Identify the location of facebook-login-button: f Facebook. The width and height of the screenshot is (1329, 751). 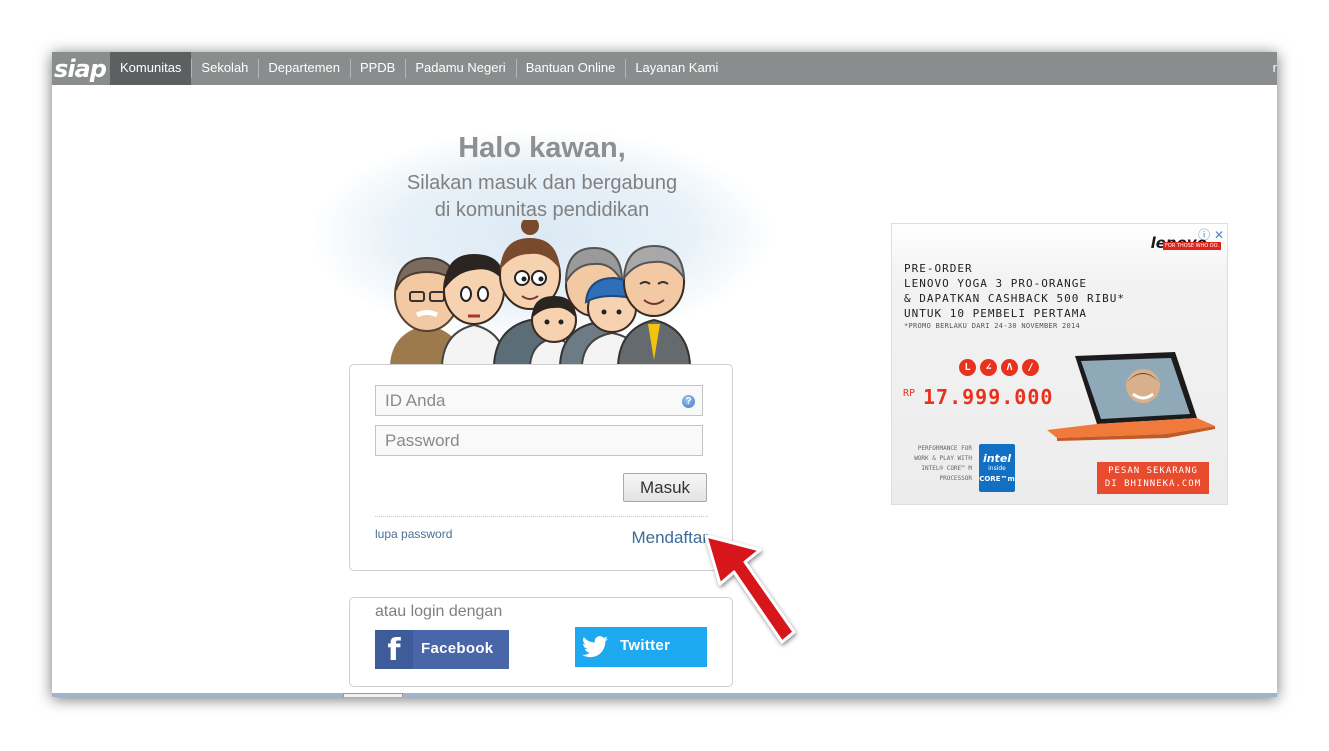
(442, 649).